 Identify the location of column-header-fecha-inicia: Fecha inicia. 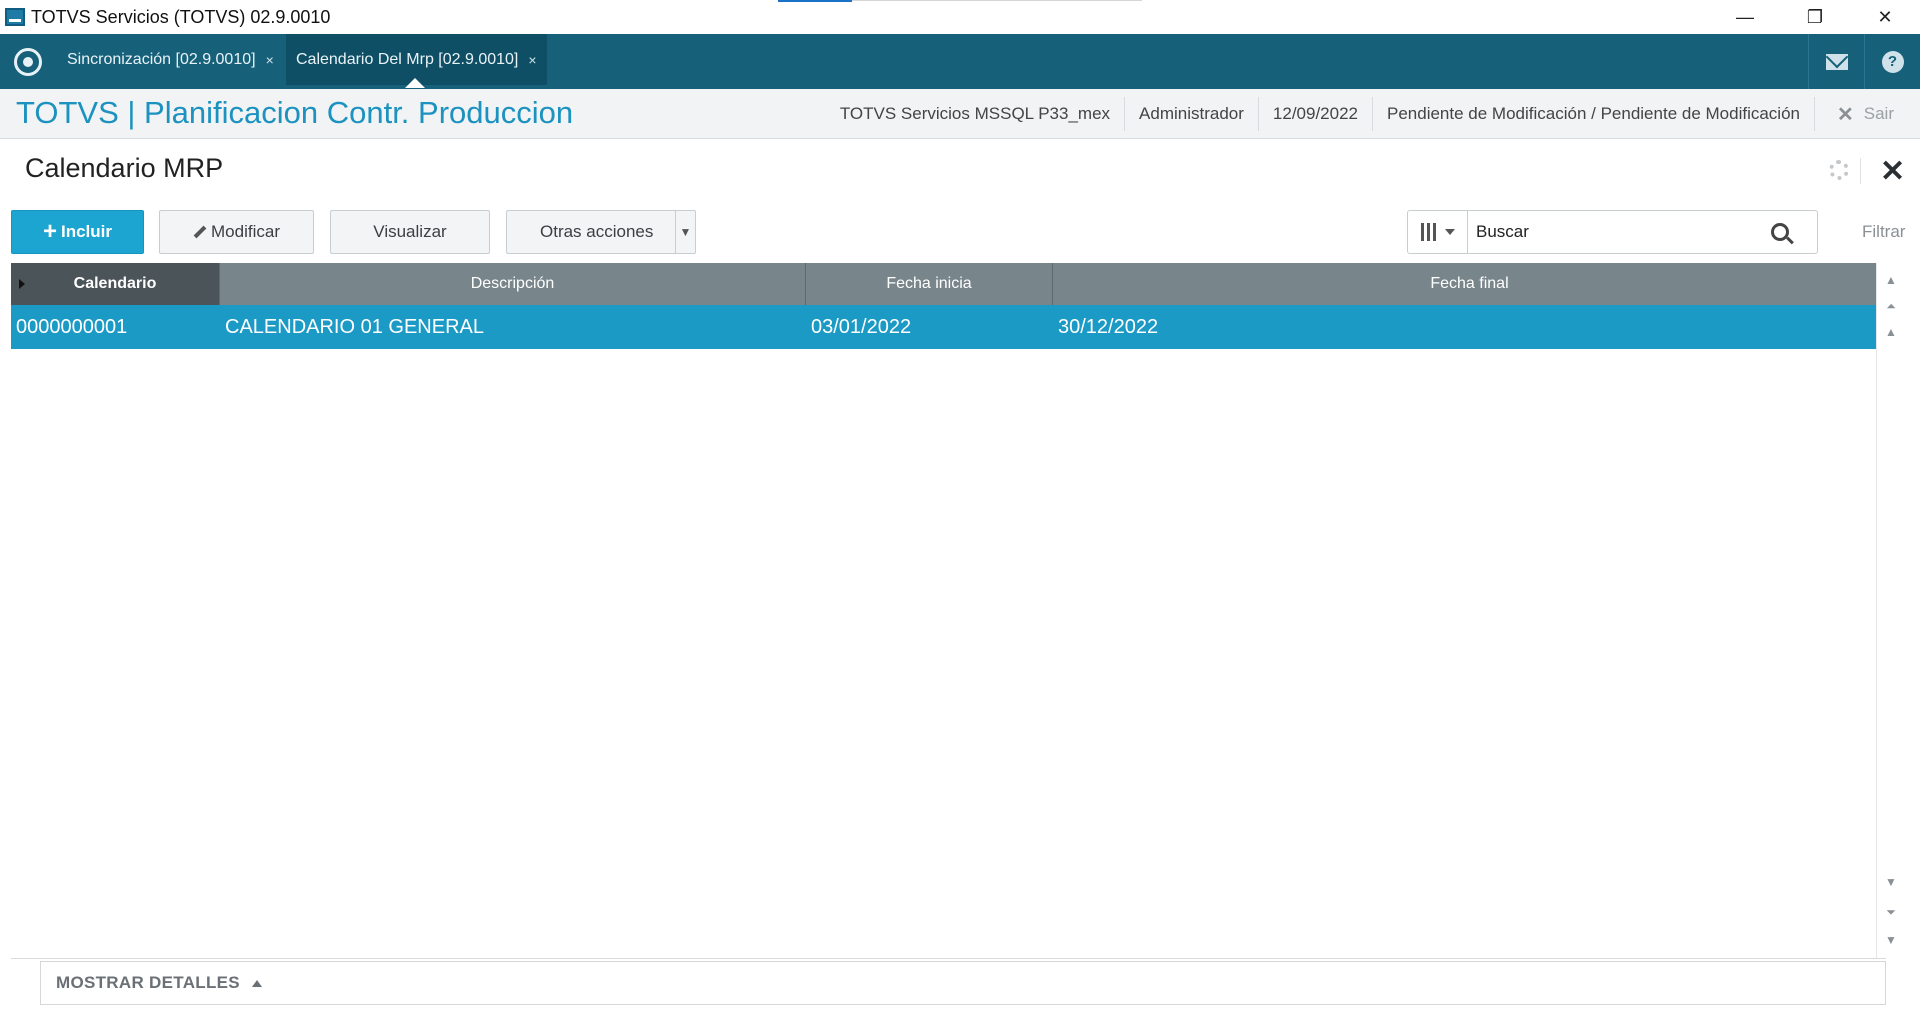
(929, 284).